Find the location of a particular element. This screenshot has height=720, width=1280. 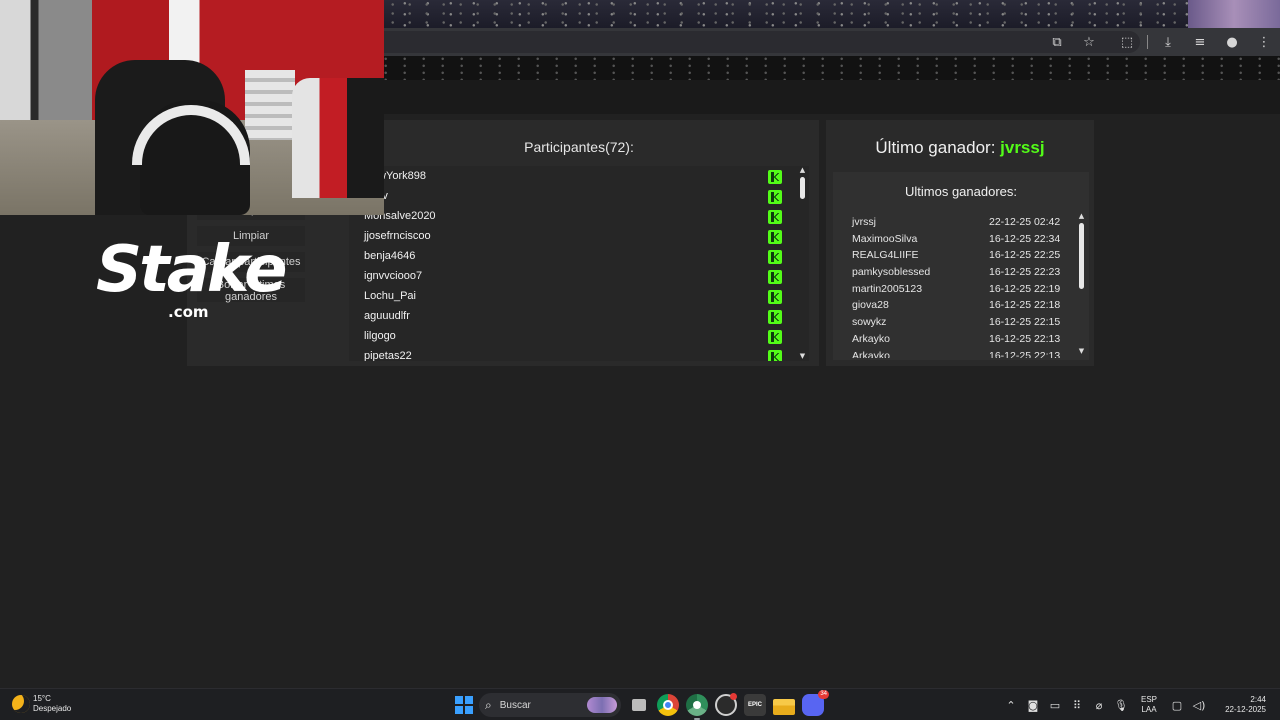

participant-item: NewYork898 is located at coordinates (579, 176).